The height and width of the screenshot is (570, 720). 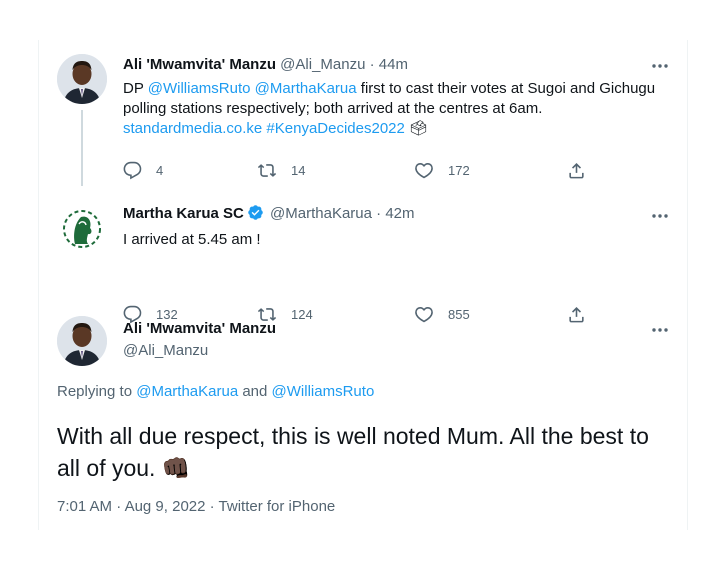 I want to click on tweet-actions: 4 14 172, so click(x=358, y=171).